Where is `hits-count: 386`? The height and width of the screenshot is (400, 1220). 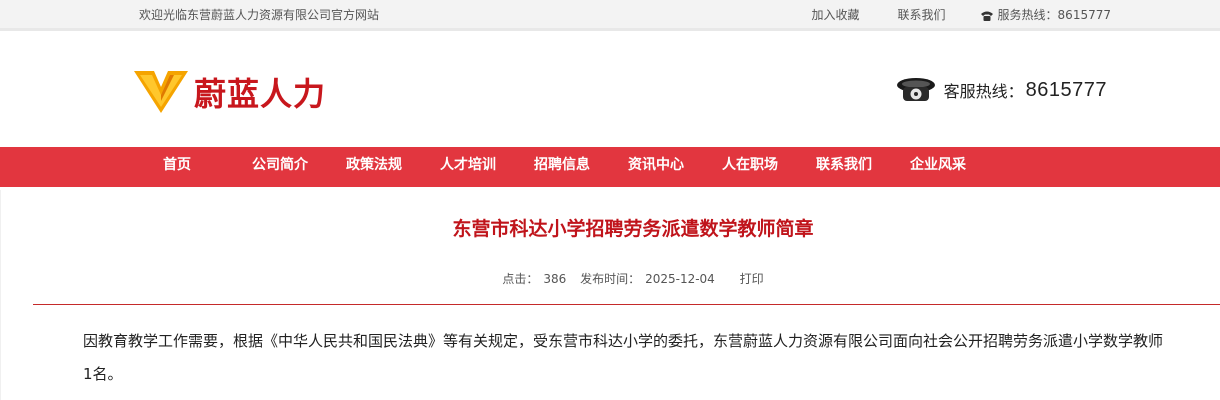 hits-count: 386 is located at coordinates (555, 279).